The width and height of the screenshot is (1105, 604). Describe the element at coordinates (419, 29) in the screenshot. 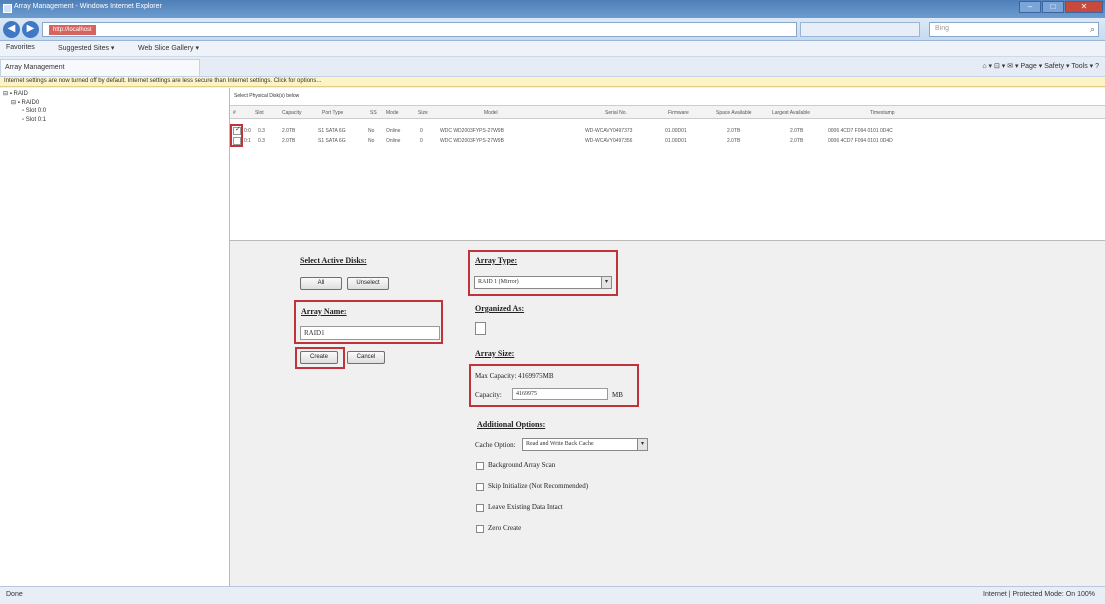

I see `address-bar: http://localhost` at that location.